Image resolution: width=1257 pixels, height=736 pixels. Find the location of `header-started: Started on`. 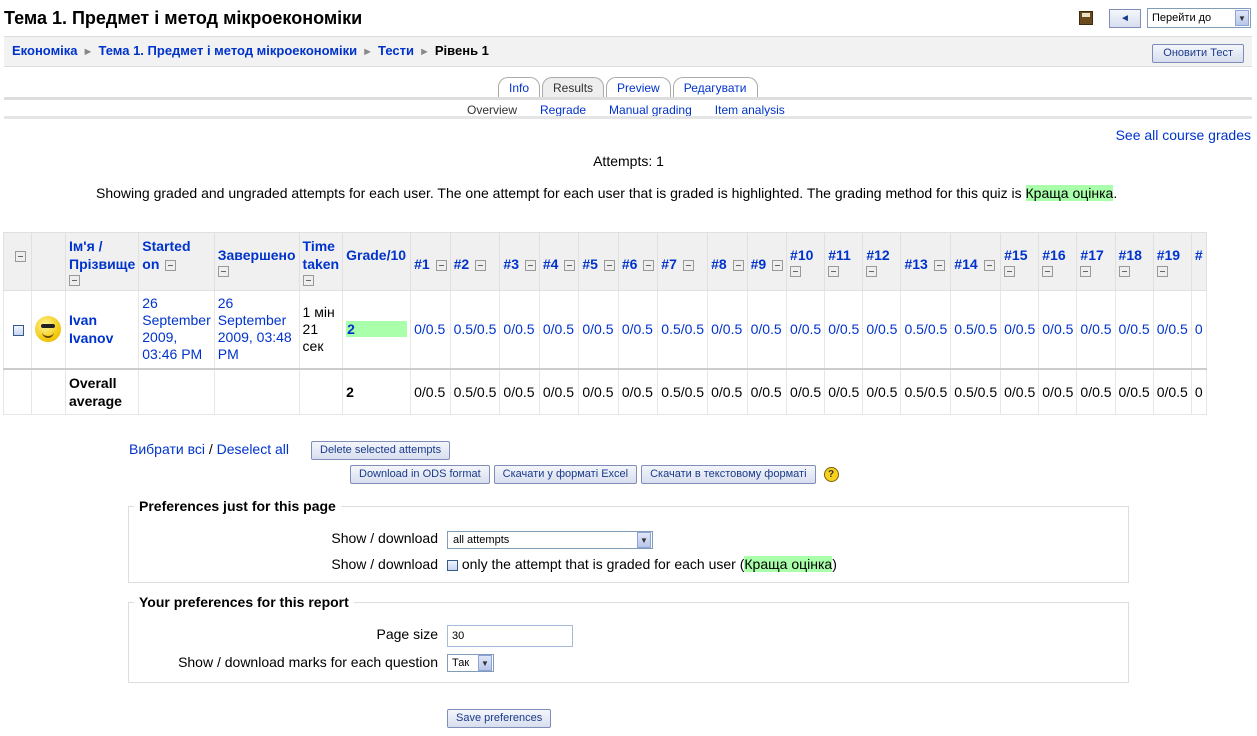

header-started: Started on is located at coordinates (176, 261).